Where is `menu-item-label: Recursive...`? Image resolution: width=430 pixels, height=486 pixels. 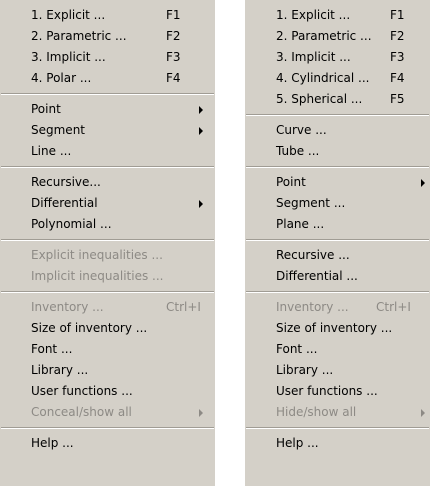 menu-item-label: Recursive... is located at coordinates (66, 182).